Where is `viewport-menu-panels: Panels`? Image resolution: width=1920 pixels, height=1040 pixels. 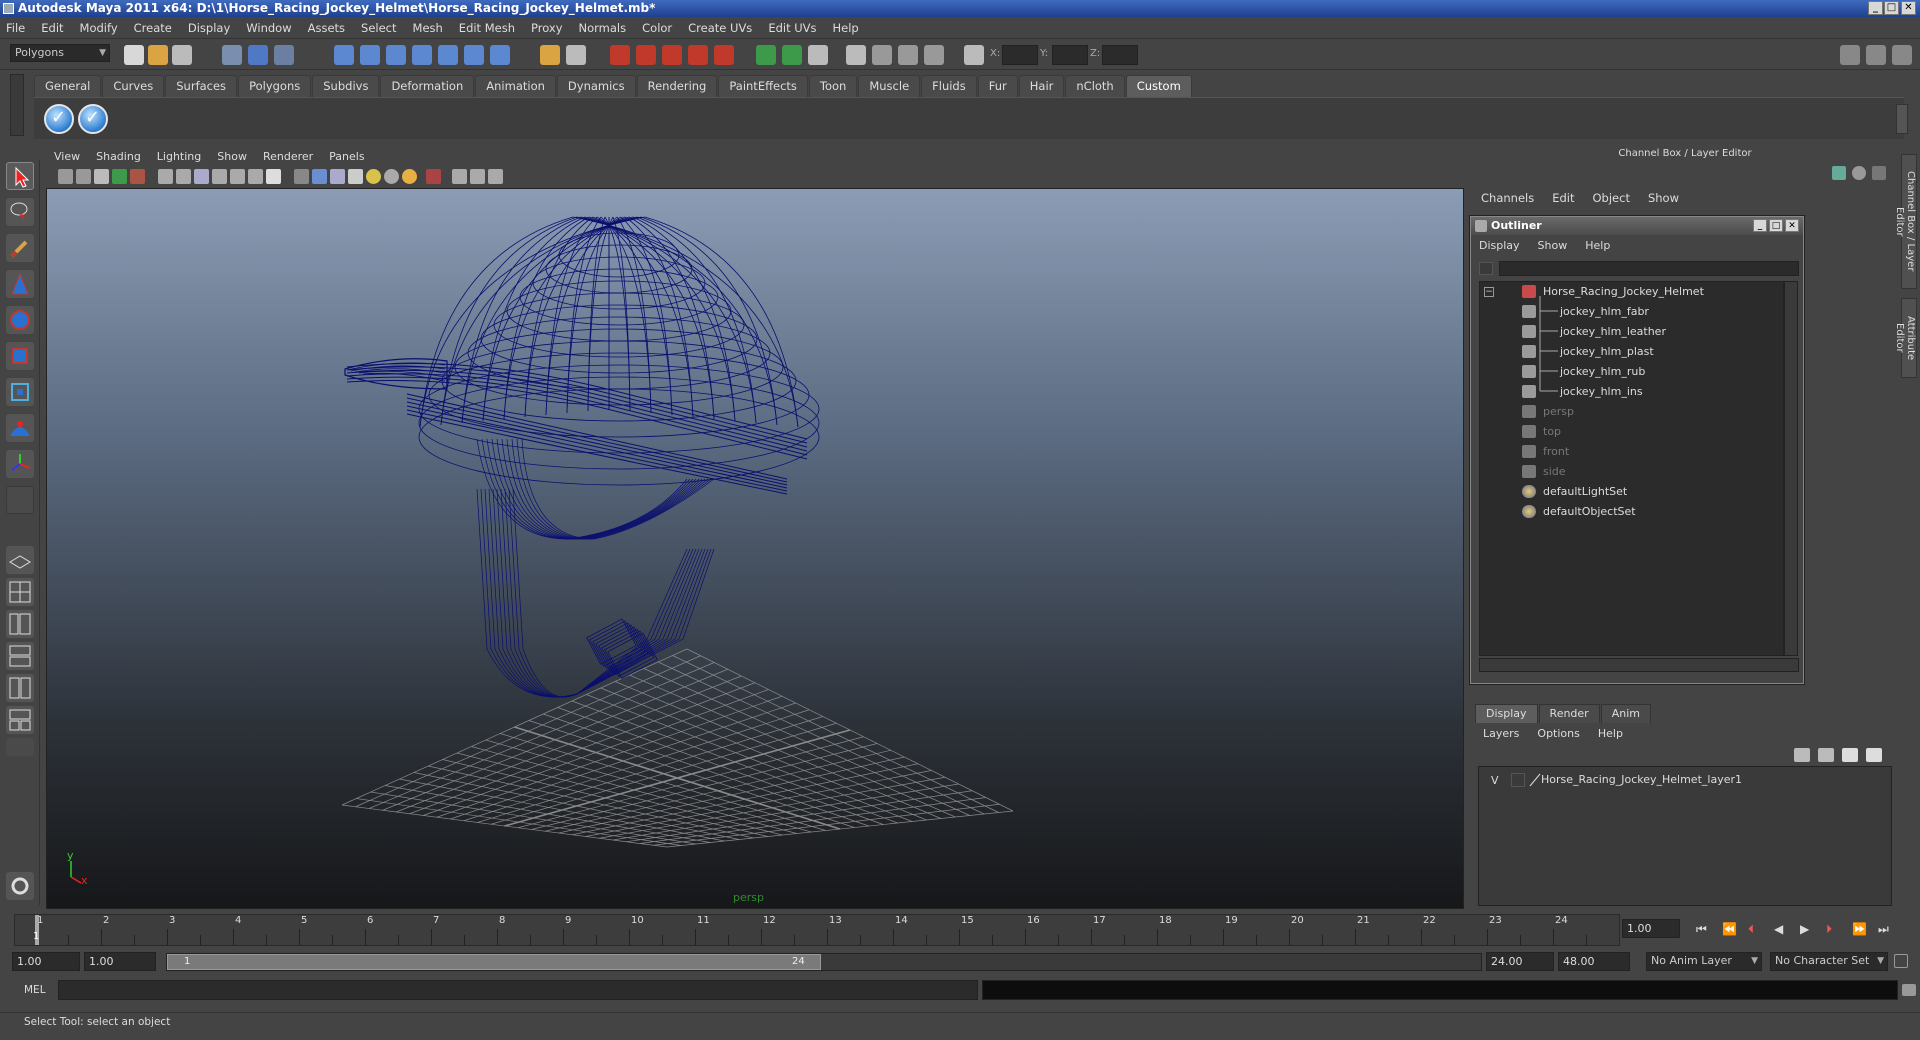 viewport-menu-panels: Panels is located at coordinates (346, 156).